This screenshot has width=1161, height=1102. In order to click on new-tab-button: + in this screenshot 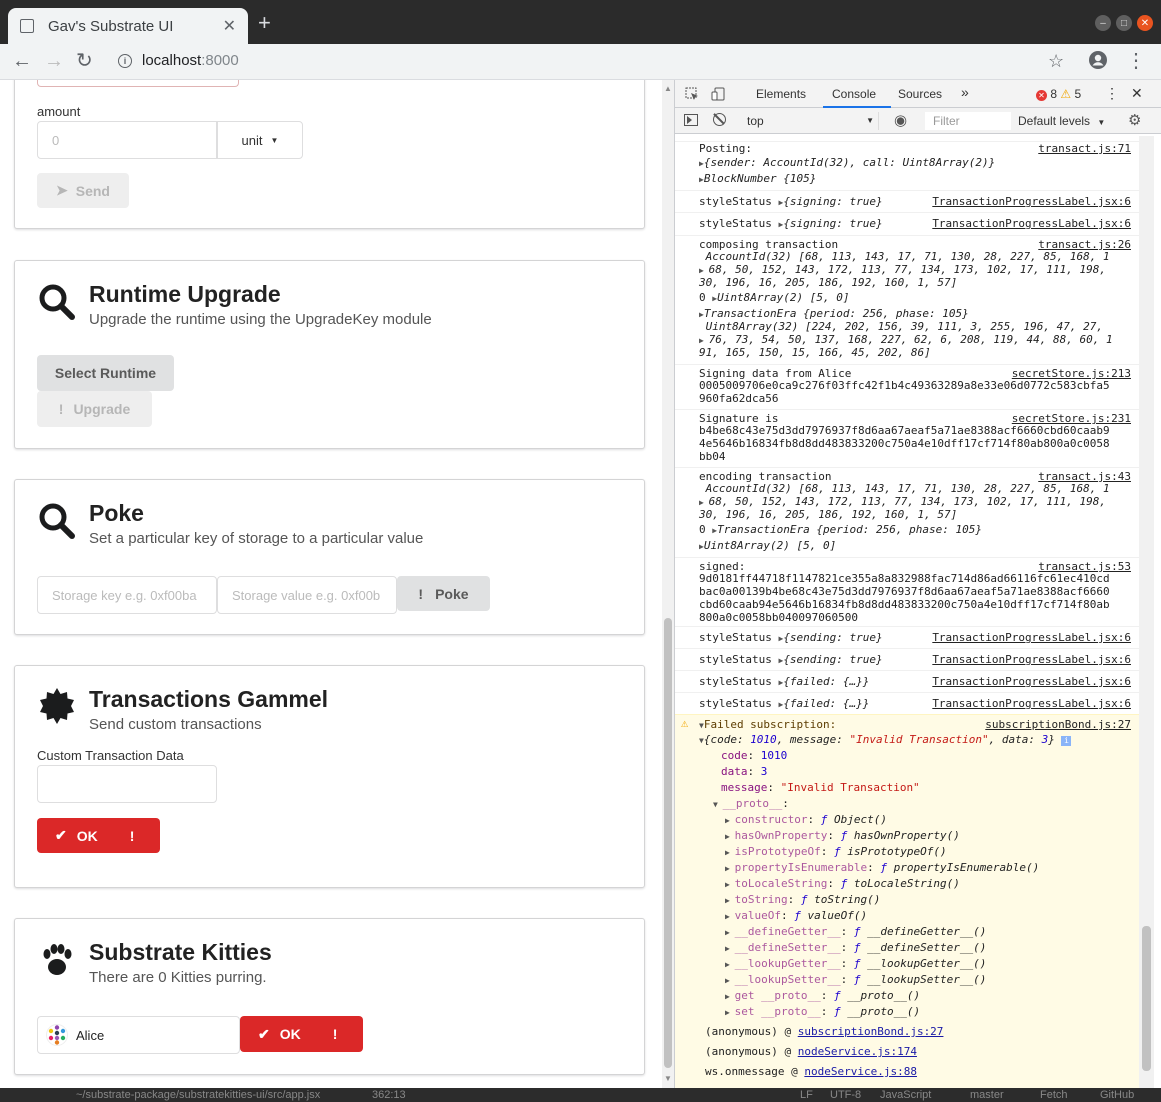, I will do `click(264, 23)`.